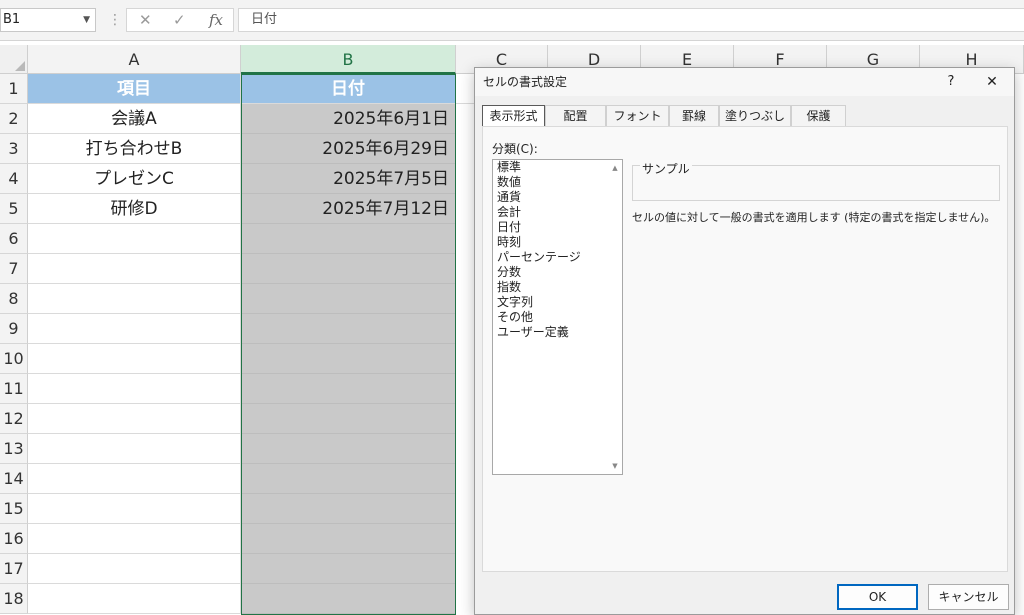 The image size is (1024, 615). I want to click on cell-a1: 項目, so click(134, 89).